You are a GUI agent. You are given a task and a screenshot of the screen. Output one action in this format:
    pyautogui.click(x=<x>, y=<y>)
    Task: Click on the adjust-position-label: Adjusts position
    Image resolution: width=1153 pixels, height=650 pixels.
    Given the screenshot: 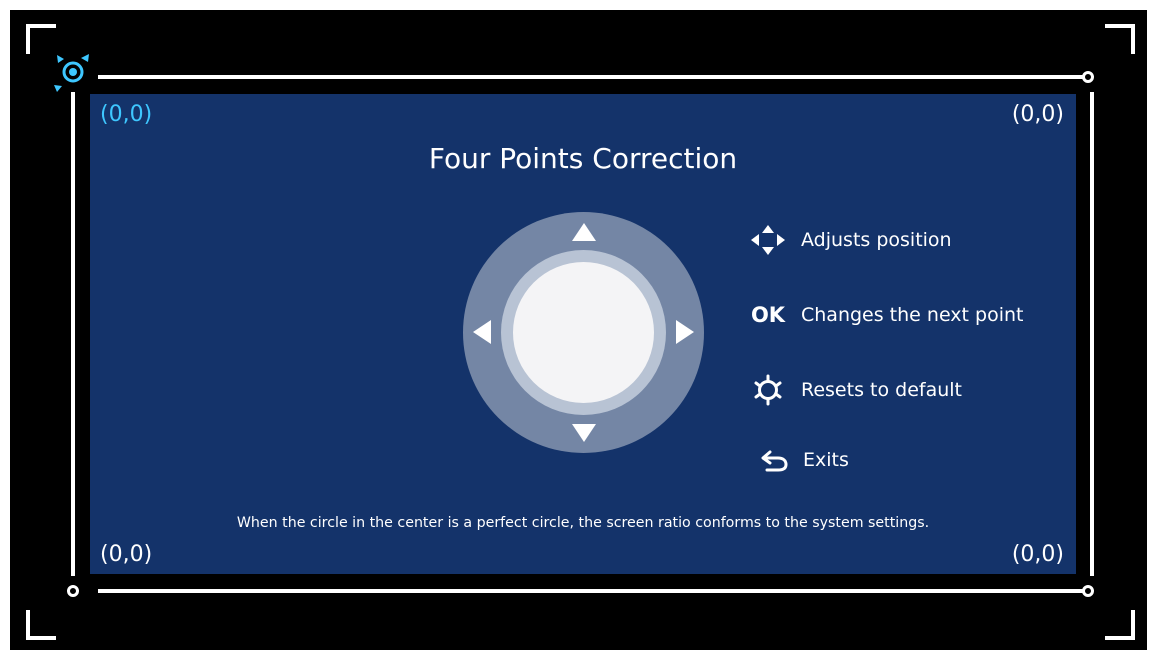 What is the action you would take?
    pyautogui.click(x=876, y=240)
    